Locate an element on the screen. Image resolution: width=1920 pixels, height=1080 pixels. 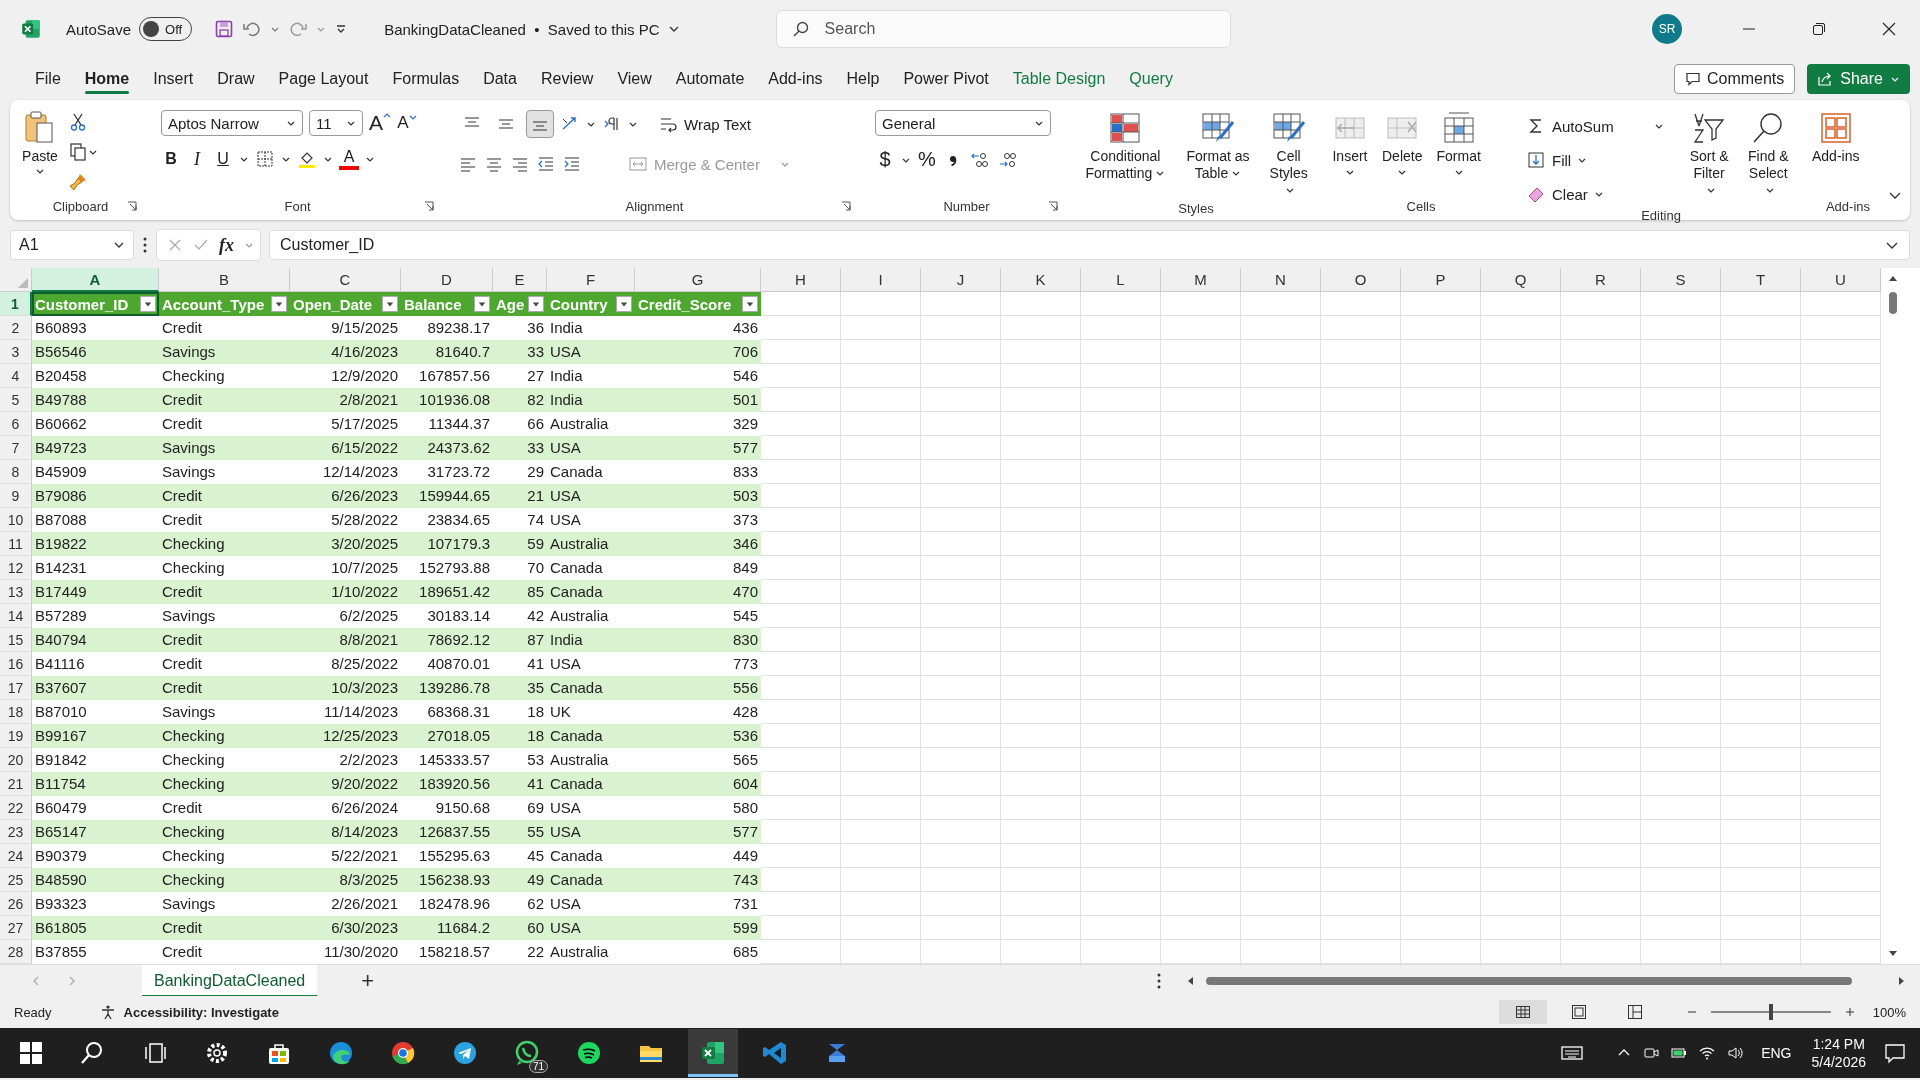
row-header: 11 is located at coordinates (16, 544).